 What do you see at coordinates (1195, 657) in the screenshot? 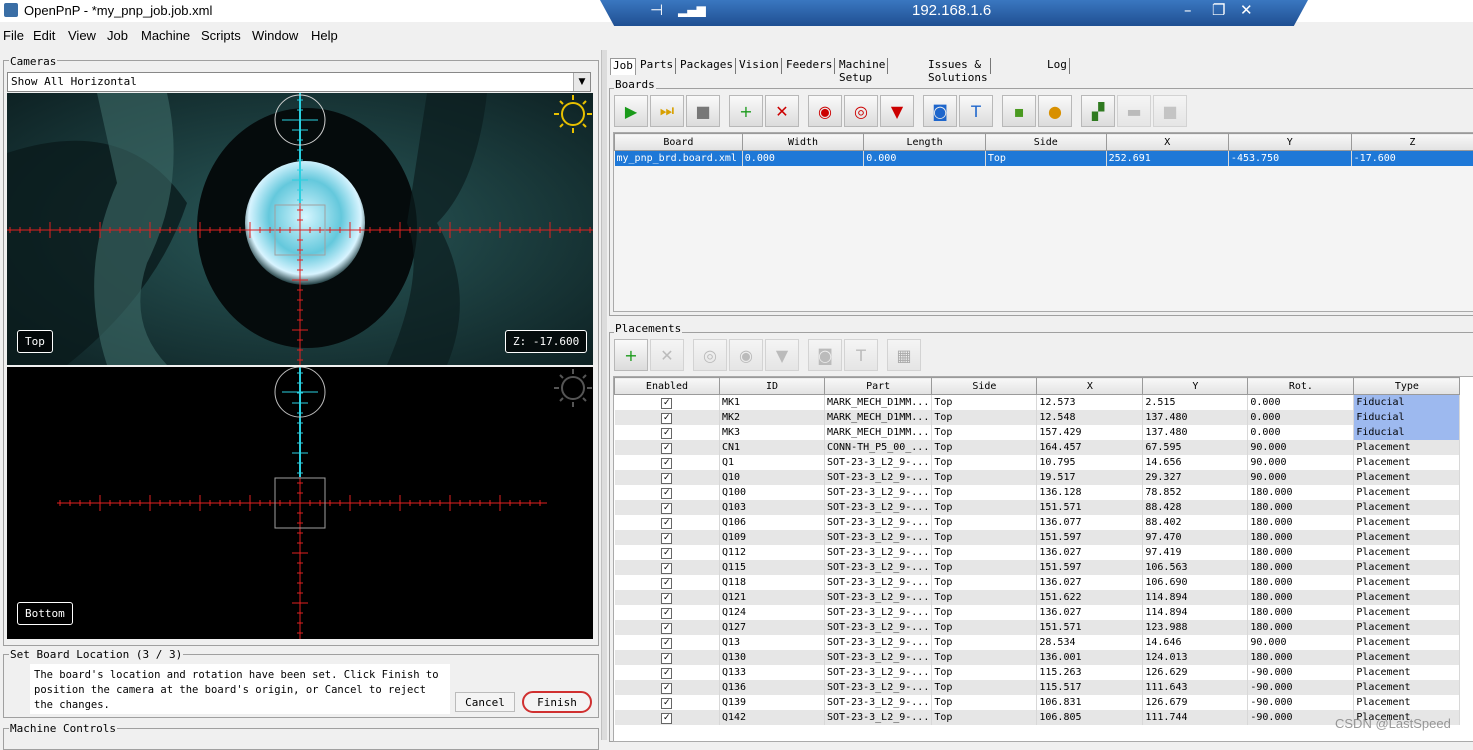
I see `cell-y: 124.013` at bounding box center [1195, 657].